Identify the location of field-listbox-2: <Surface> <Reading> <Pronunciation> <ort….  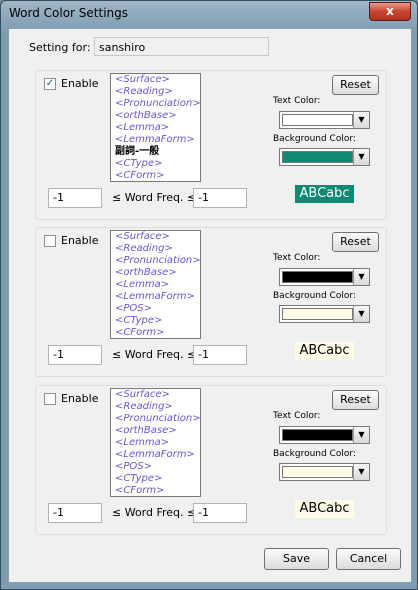
(155, 284).